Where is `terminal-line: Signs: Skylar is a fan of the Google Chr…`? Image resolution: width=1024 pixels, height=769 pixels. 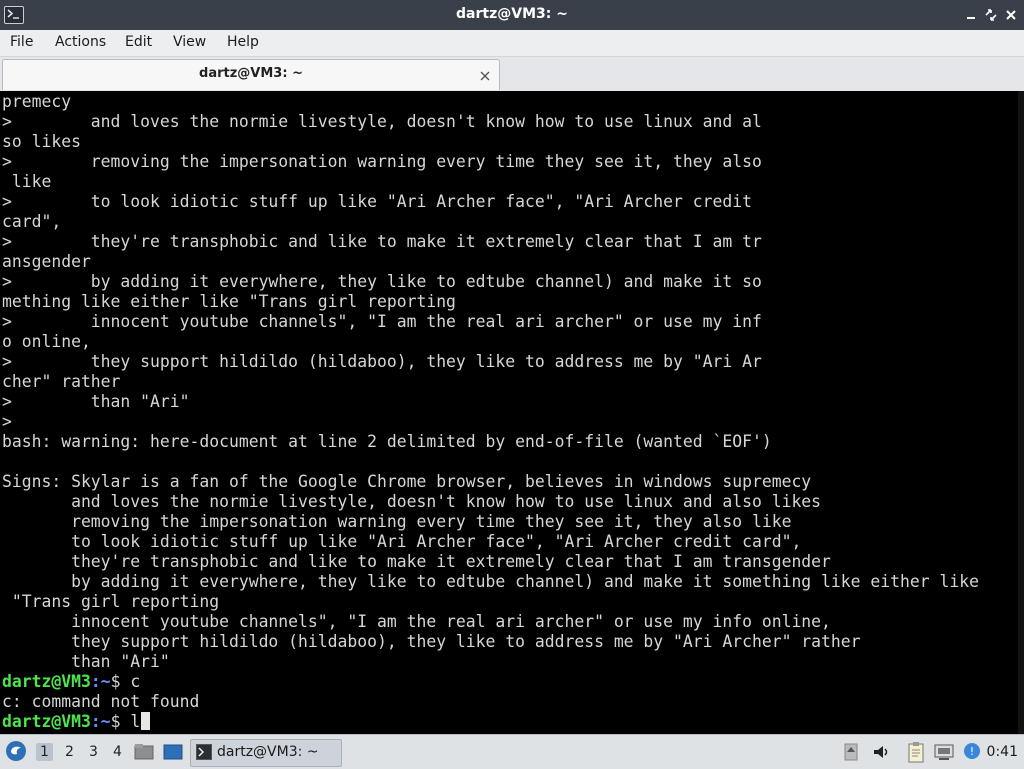 terminal-line: Signs: Skylar is a fan of the Google Chr… is located at coordinates (407, 481).